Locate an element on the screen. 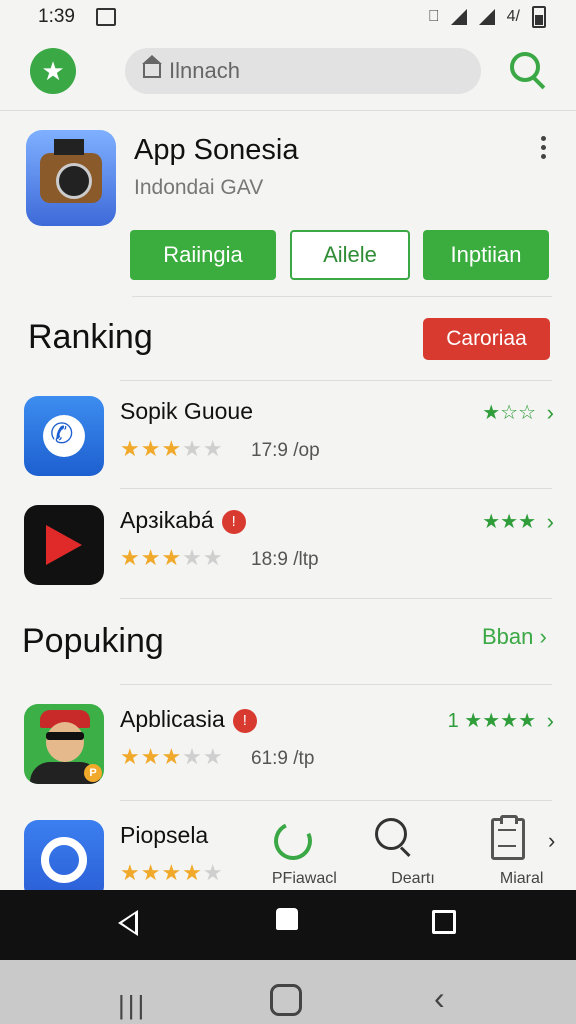 The height and width of the screenshot is (1024, 576). app-name: Apblicasia! is located at coordinates (188, 719).